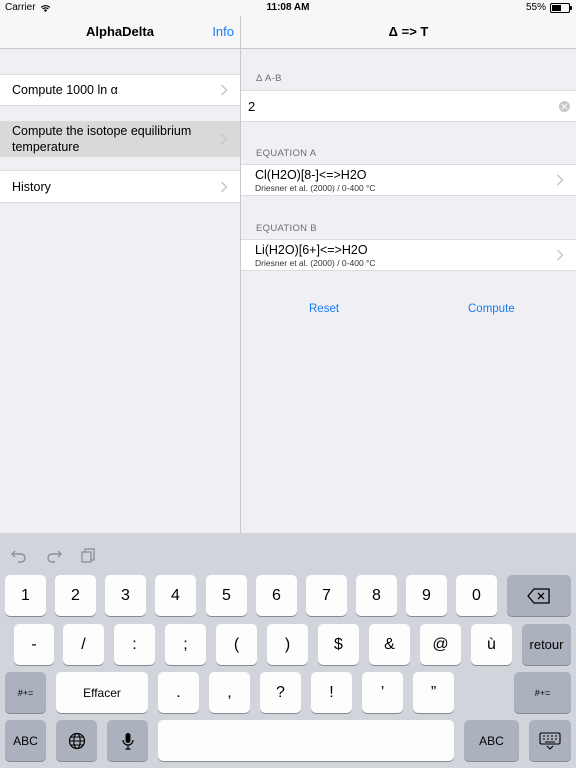 This screenshot has height=768, width=576. I want to click on master-navbar: AlphaDelta Info, so click(120, 32).